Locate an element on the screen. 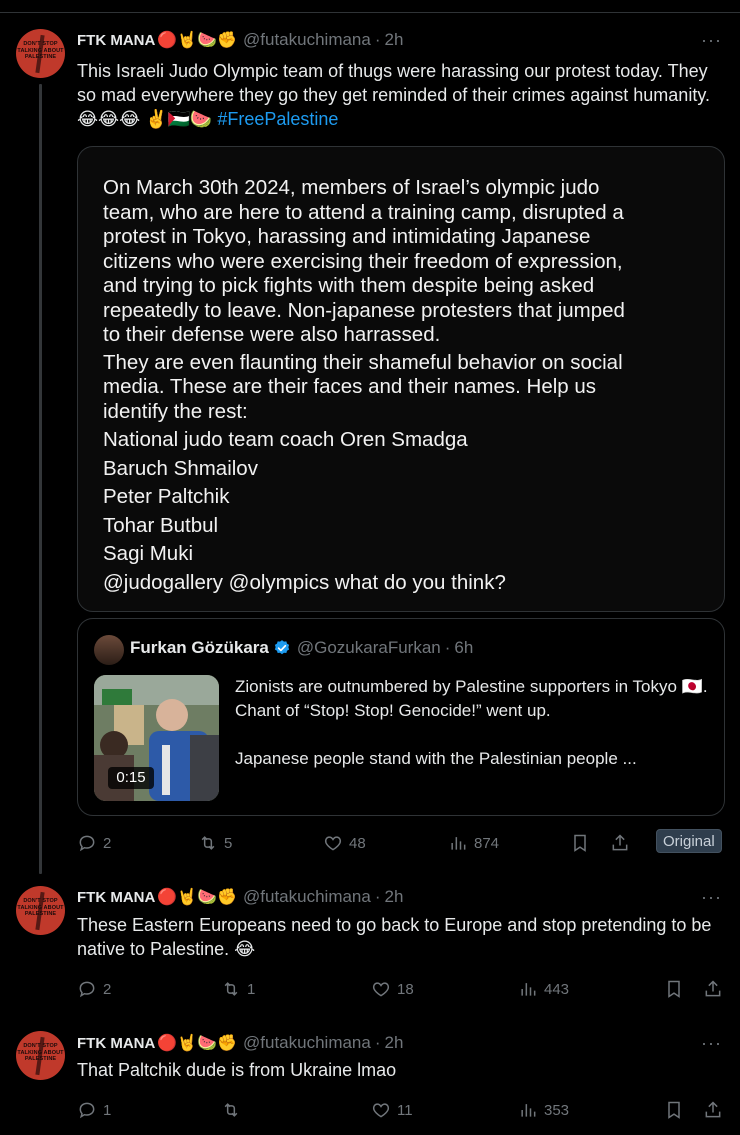  original-language-button: Original is located at coordinates (689, 841).